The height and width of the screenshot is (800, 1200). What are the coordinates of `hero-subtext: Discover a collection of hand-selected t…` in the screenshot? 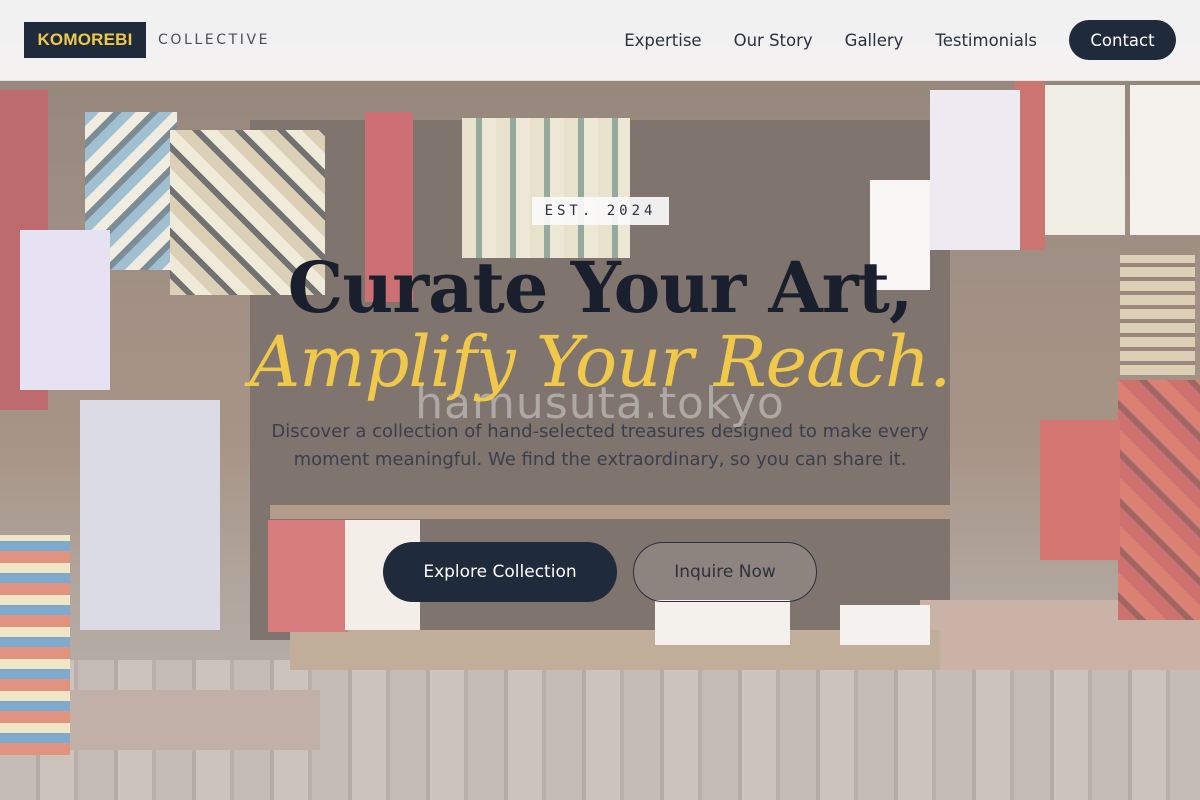 It's located at (600, 445).